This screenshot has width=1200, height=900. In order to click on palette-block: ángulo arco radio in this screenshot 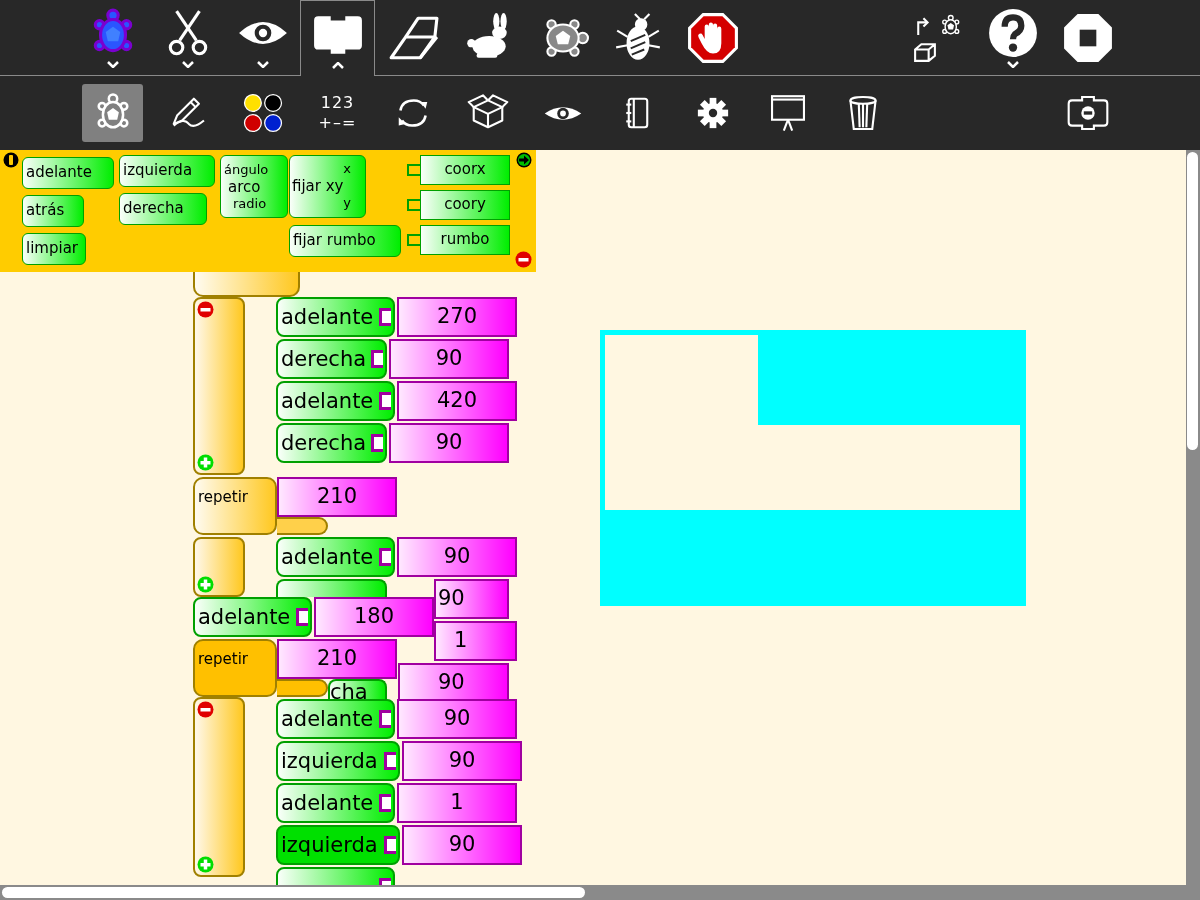, I will do `click(254, 186)`.